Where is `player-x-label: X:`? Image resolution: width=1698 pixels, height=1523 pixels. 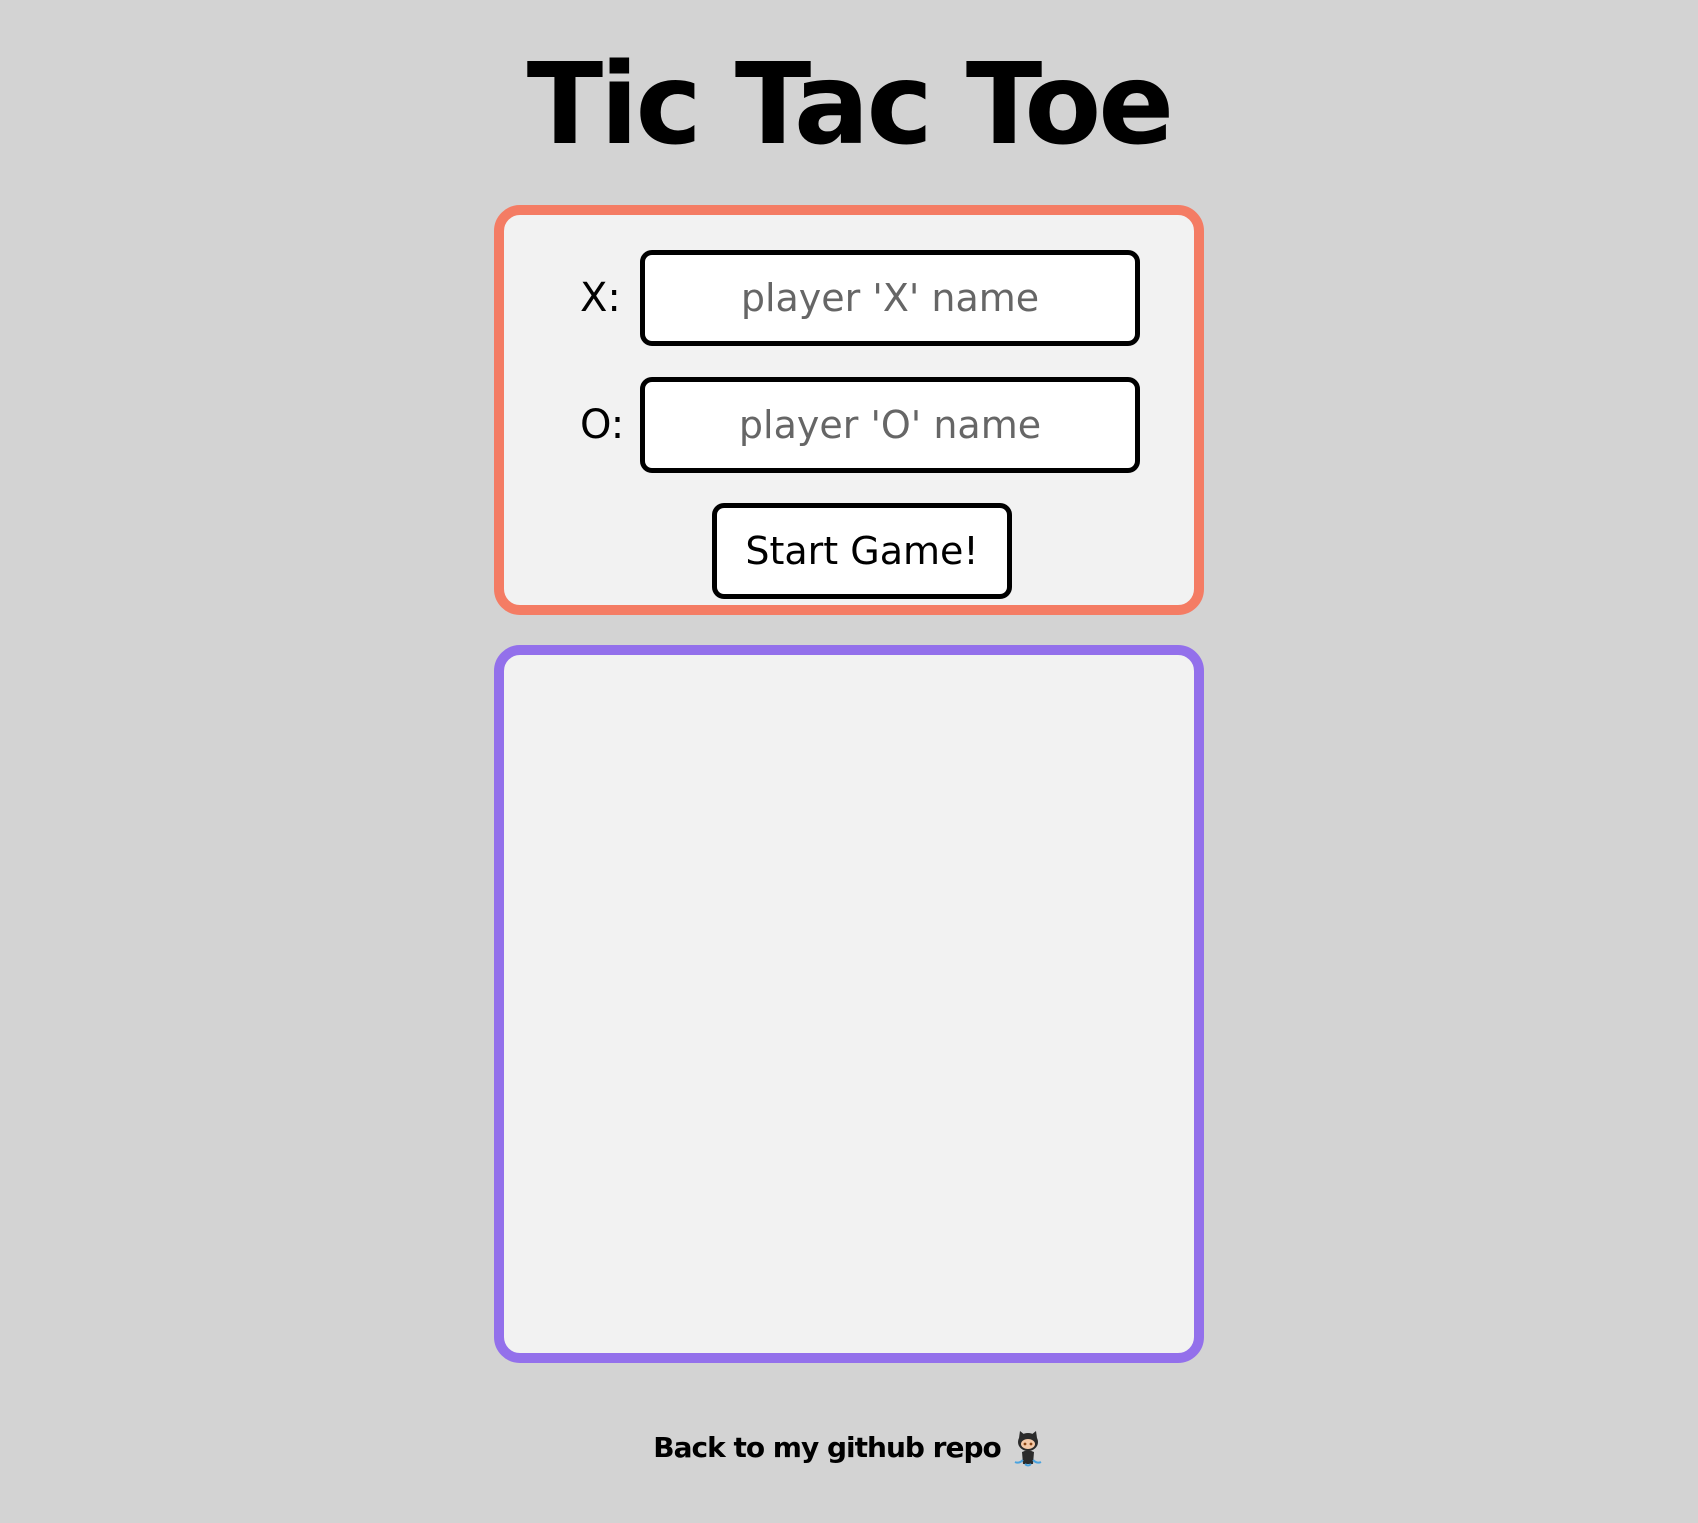 player-x-label: X: is located at coordinates (600, 298).